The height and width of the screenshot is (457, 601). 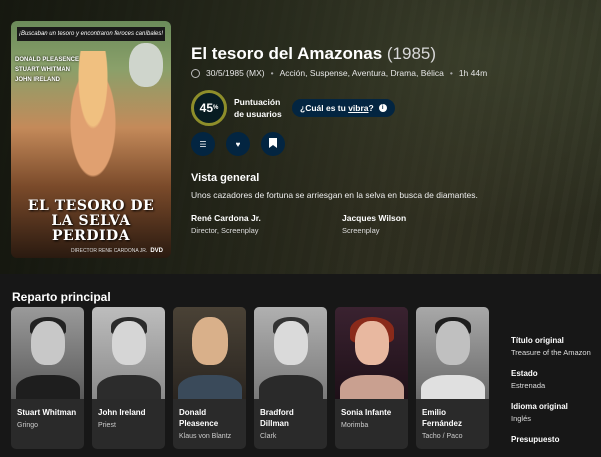 I want to click on fact-label: Título original, so click(x=537, y=340).